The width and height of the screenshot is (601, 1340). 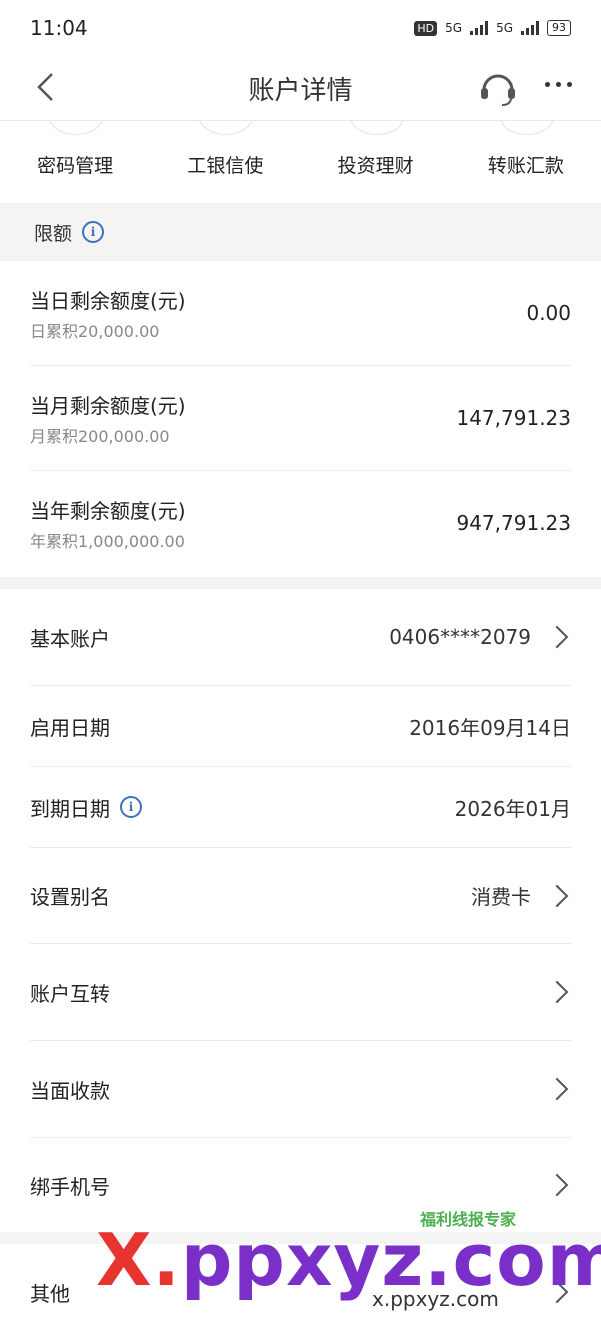 What do you see at coordinates (225, 162) in the screenshot?
I see `quick-item-messenger: 工银信使` at bounding box center [225, 162].